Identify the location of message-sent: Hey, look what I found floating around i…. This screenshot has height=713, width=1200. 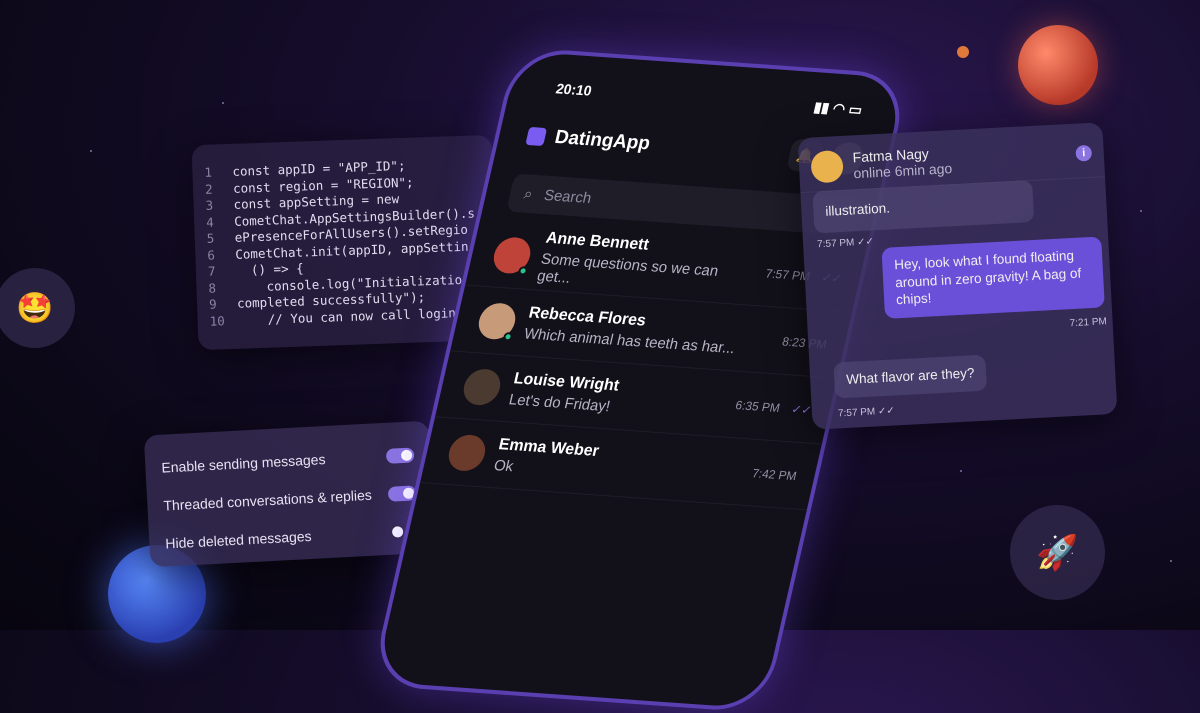
(993, 277).